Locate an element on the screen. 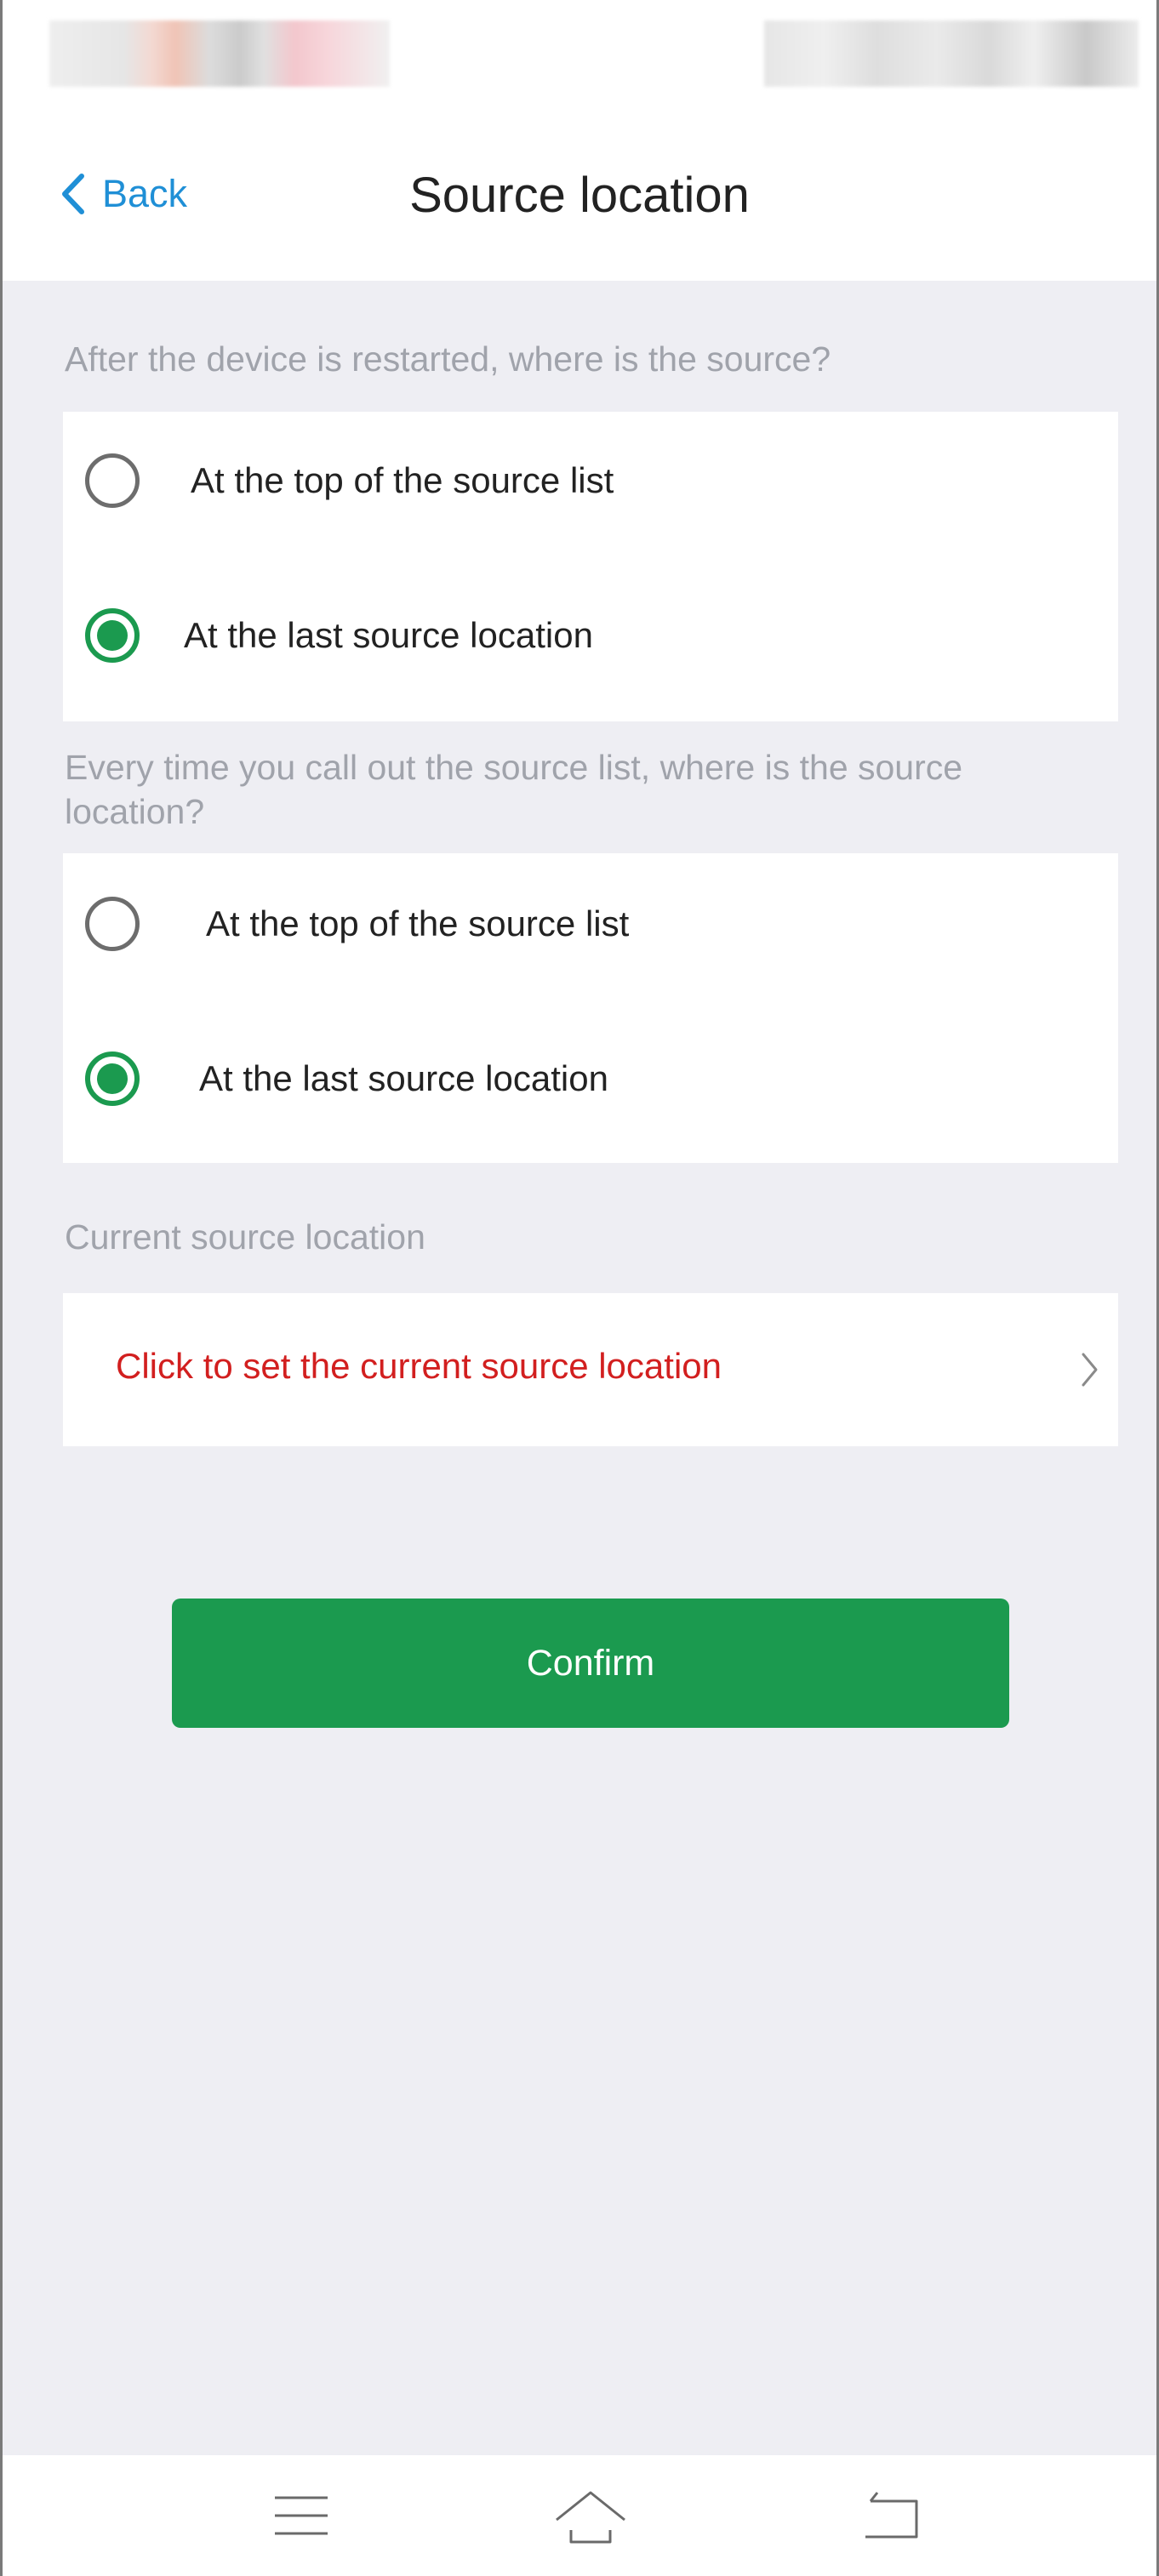 This screenshot has height=2576, width=1159. navigation-bar: Back Source location is located at coordinates (579, 191).